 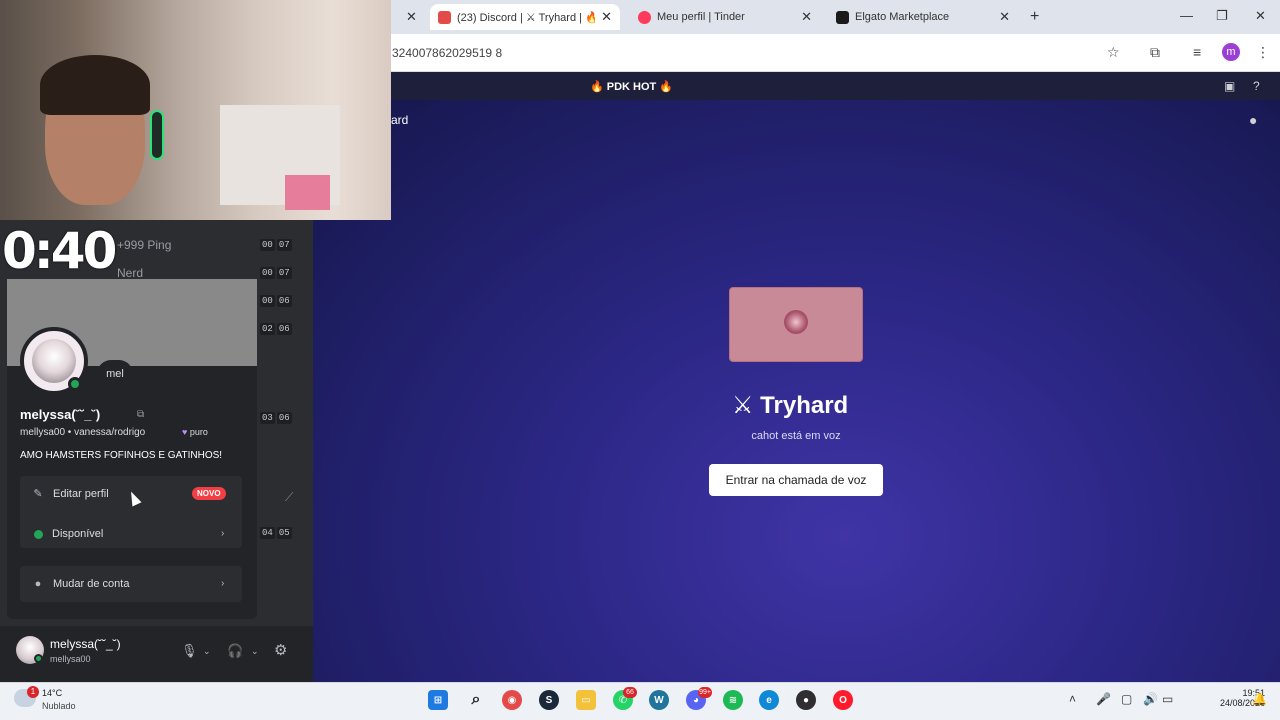 What do you see at coordinates (796, 436) in the screenshot?
I see `voice-channel-subtitle: cahot está em voz` at bounding box center [796, 436].